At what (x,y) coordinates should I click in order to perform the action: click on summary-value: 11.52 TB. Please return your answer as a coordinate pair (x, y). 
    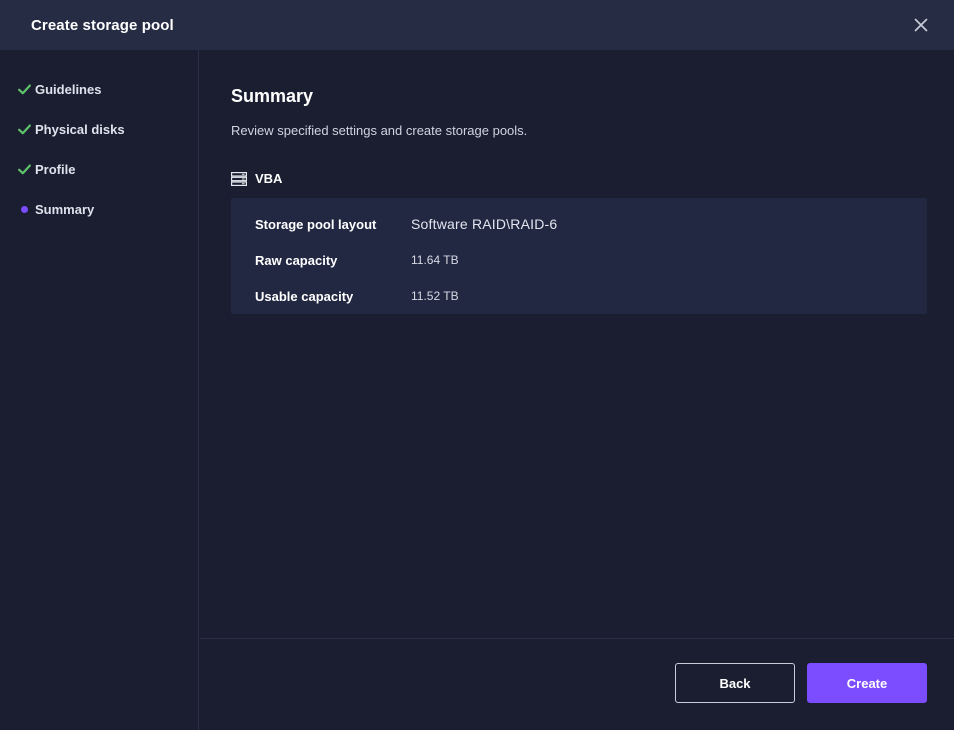
    Looking at the image, I should click on (435, 296).